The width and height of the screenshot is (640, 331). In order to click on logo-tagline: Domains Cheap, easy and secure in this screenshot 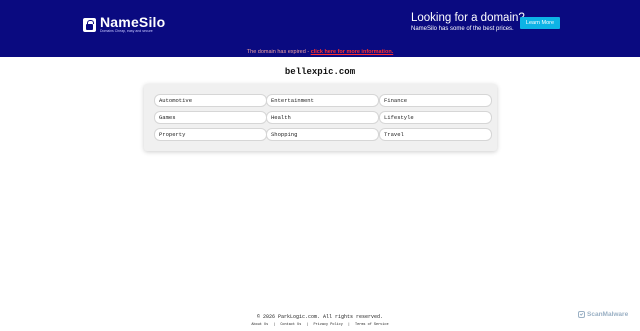, I will do `click(126, 31)`.